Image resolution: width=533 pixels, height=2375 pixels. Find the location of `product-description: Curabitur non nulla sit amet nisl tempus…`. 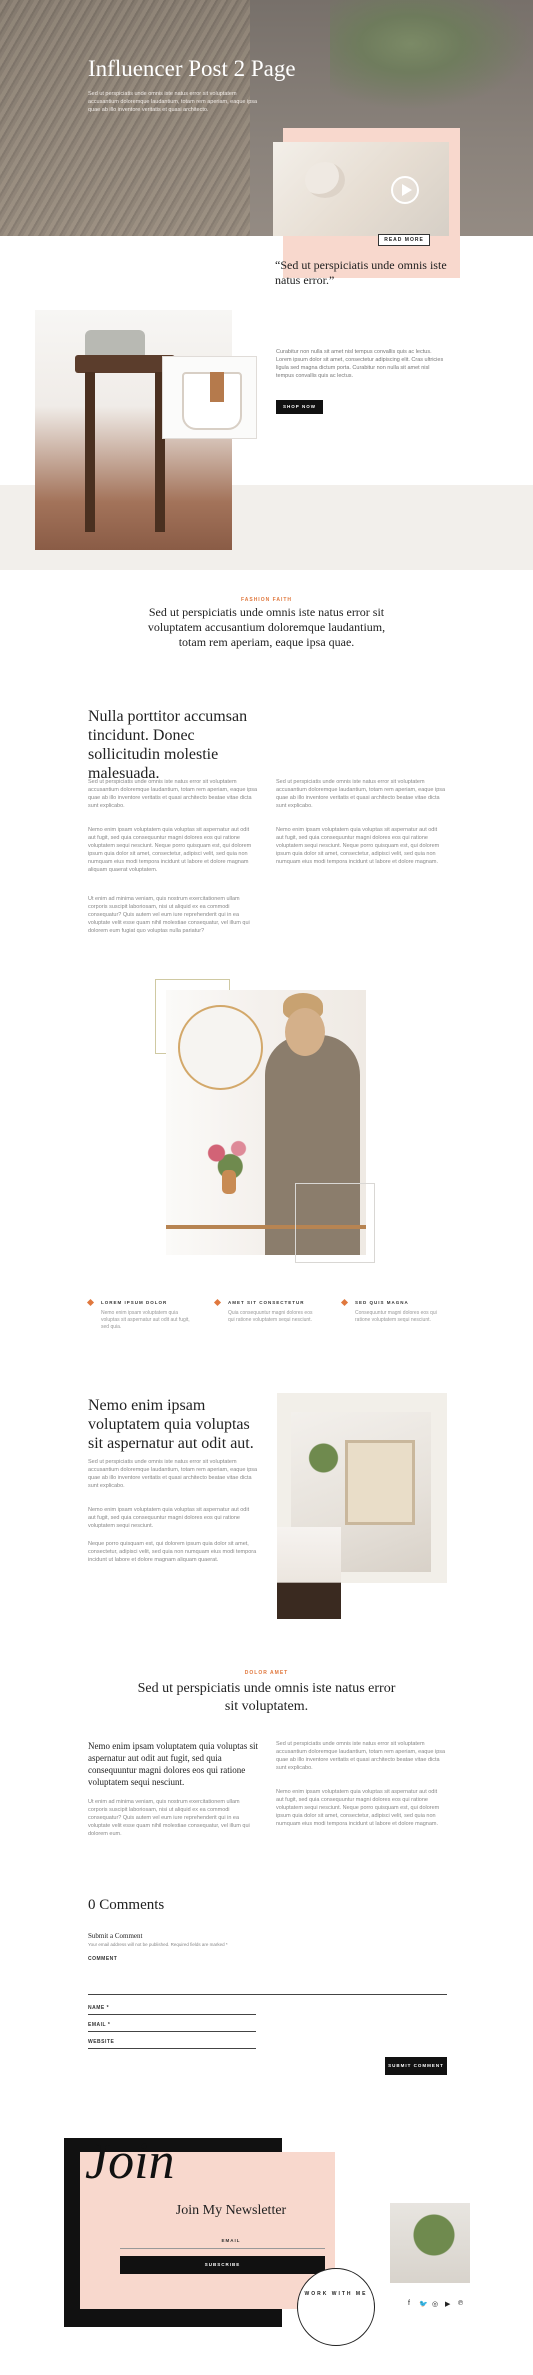

product-description: Curabitur non nulla sit amet nisl tempus… is located at coordinates (360, 364).